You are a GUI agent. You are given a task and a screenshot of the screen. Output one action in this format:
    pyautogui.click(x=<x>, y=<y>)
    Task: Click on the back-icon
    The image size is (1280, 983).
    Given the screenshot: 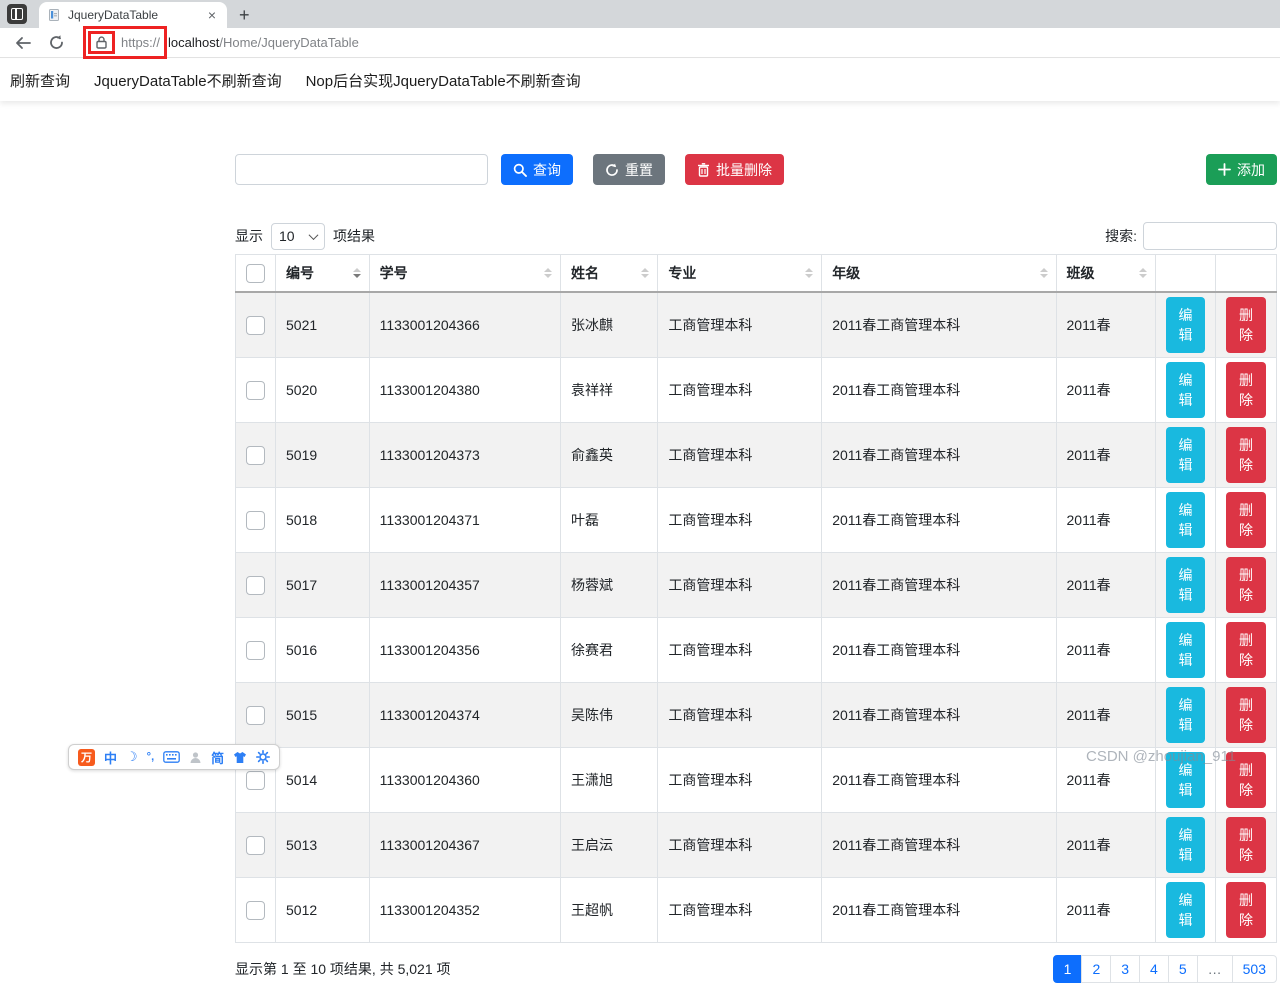 What is the action you would take?
    pyautogui.click(x=23, y=43)
    